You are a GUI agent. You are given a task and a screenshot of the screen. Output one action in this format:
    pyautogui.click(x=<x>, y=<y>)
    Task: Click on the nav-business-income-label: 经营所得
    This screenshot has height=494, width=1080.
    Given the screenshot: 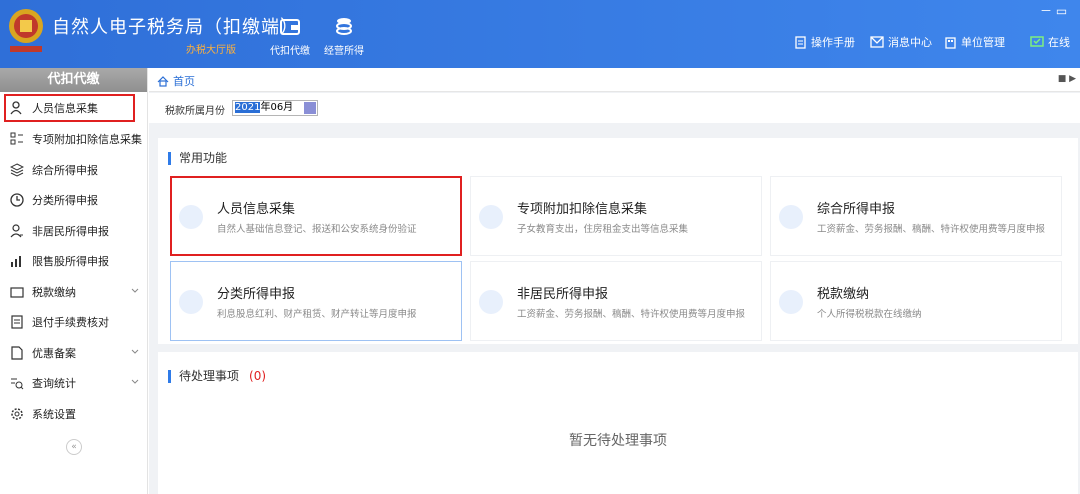 What is the action you would take?
    pyautogui.click(x=344, y=51)
    